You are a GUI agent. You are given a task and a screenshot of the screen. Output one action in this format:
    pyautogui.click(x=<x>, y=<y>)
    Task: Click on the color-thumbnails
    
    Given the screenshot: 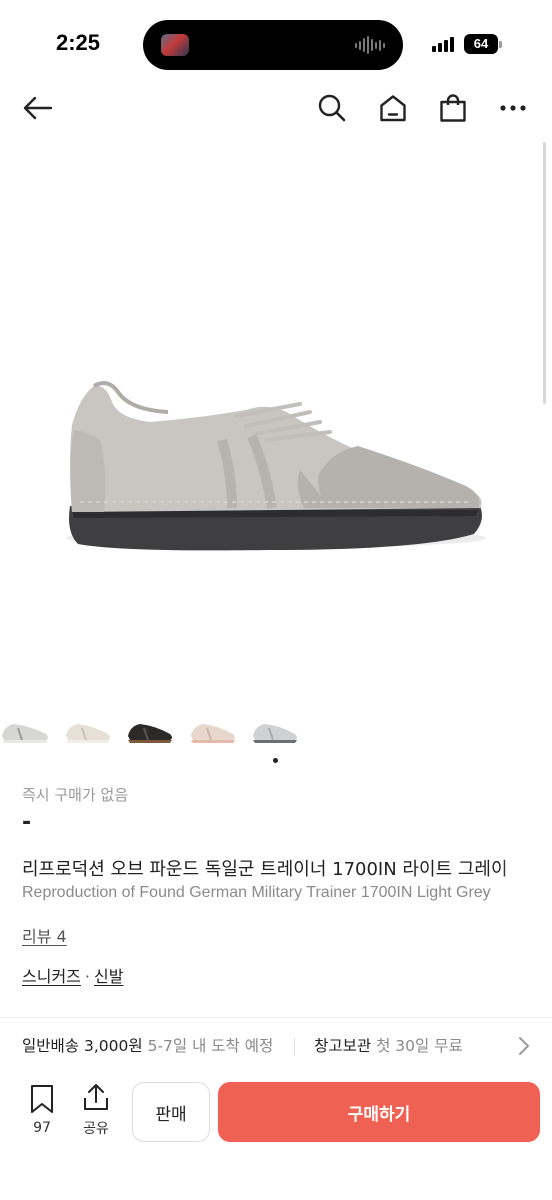 What is the action you would take?
    pyautogui.click(x=276, y=730)
    